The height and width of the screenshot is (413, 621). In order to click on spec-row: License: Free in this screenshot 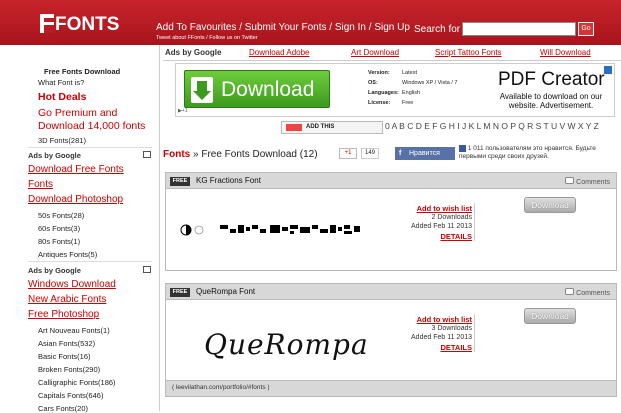, I will do `click(412, 103)`.